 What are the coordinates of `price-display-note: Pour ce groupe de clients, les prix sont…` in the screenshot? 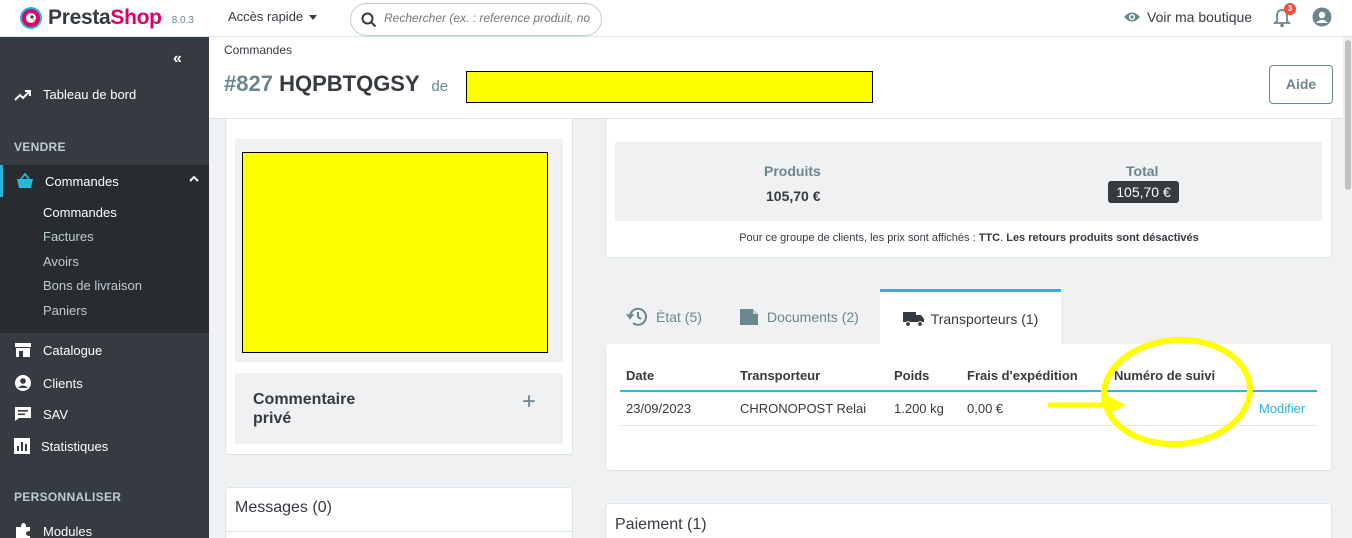 It's located at (969, 238).